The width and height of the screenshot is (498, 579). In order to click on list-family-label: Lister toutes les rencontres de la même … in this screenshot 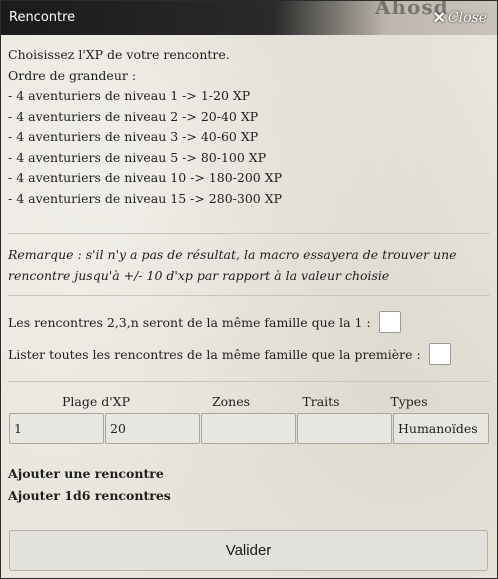, I will do `click(214, 354)`.